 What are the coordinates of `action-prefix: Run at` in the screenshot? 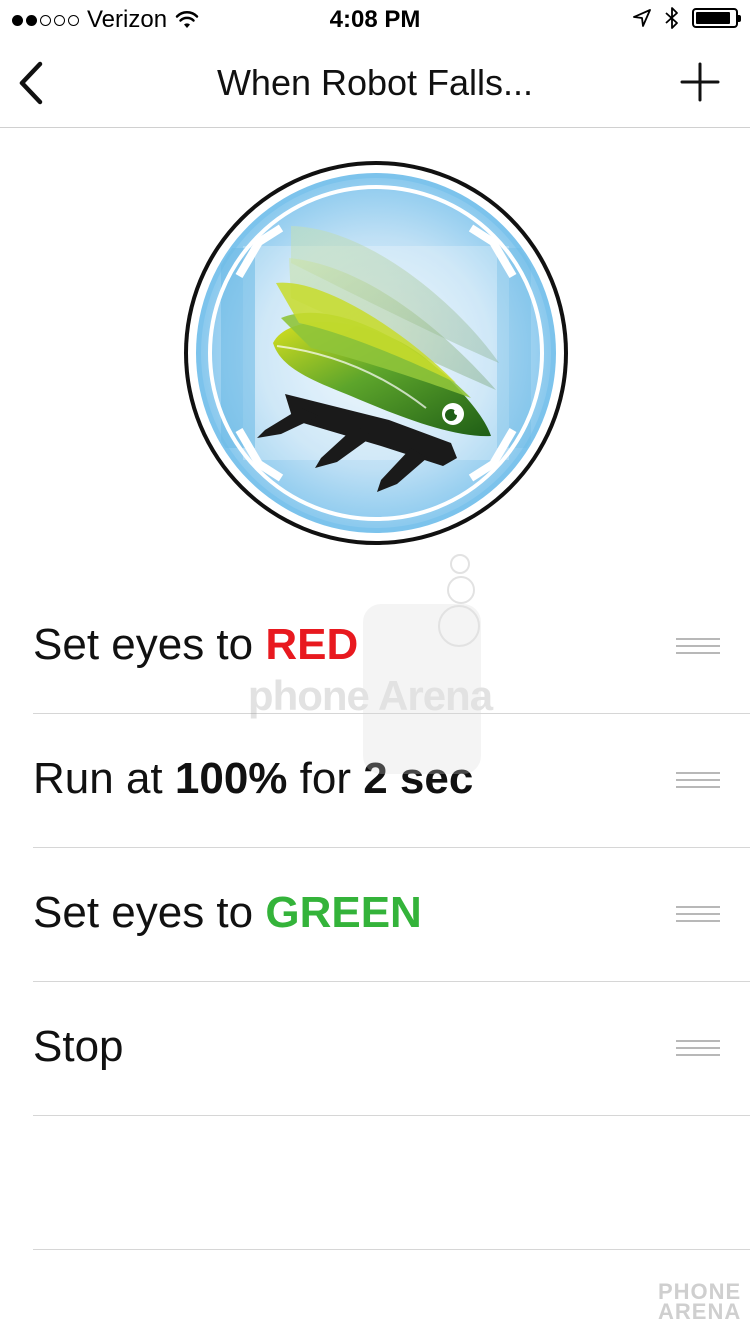 It's located at (104, 778).